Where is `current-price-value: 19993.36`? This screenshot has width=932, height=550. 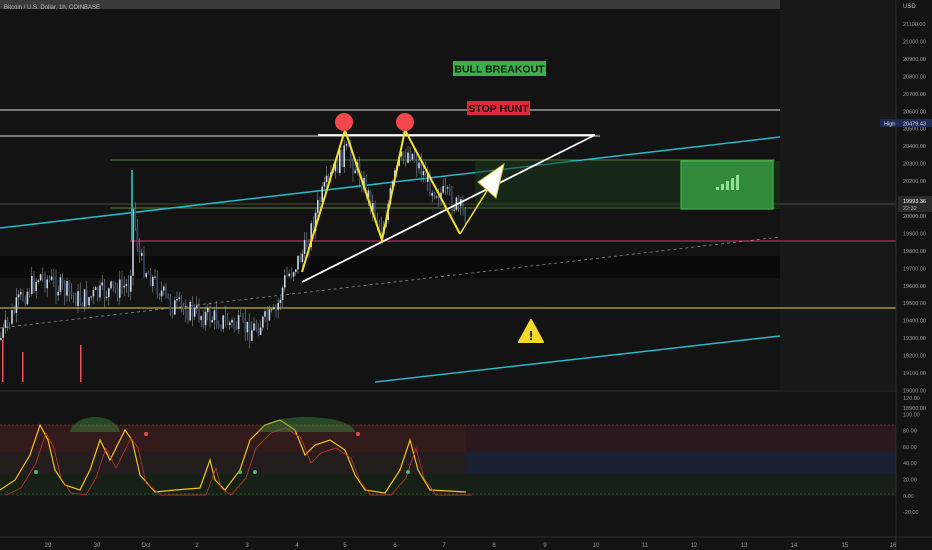 current-price-value: 19993.36 is located at coordinates (914, 202).